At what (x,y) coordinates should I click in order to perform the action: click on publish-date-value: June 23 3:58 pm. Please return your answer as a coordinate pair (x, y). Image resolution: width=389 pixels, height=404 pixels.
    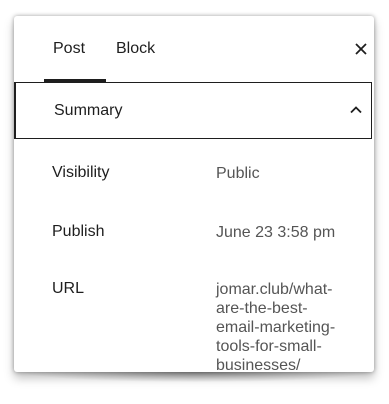
    Looking at the image, I should click on (275, 232).